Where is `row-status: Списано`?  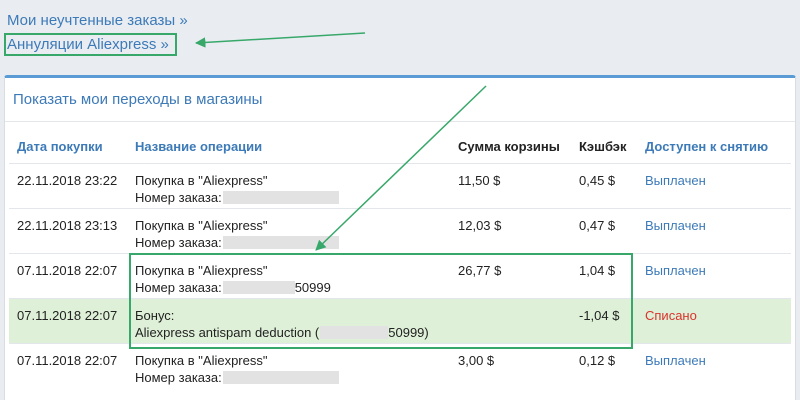 row-status: Списано is located at coordinates (714, 320).